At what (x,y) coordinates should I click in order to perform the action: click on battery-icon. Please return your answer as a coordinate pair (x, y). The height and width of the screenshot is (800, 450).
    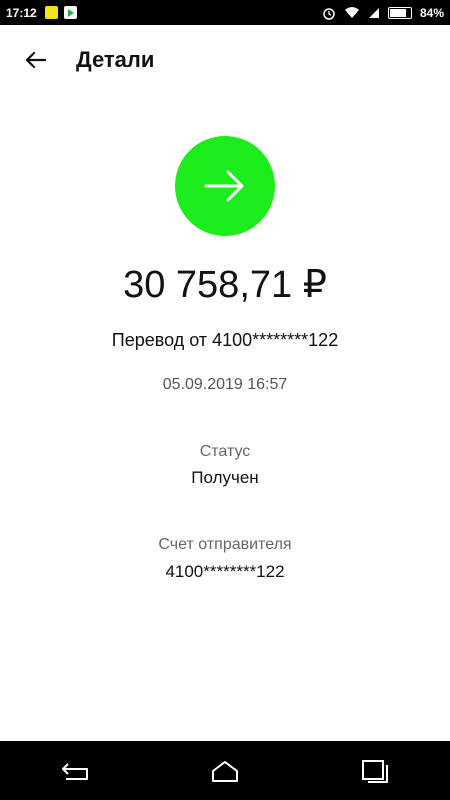
    Looking at the image, I should click on (399, 12).